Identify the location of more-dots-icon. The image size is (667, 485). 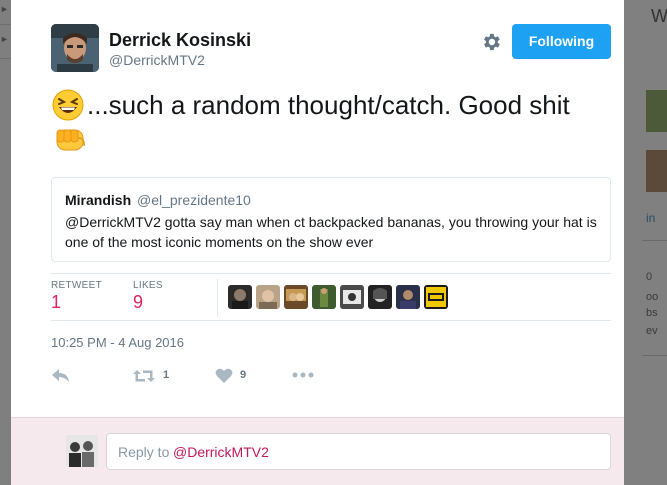
(303, 376).